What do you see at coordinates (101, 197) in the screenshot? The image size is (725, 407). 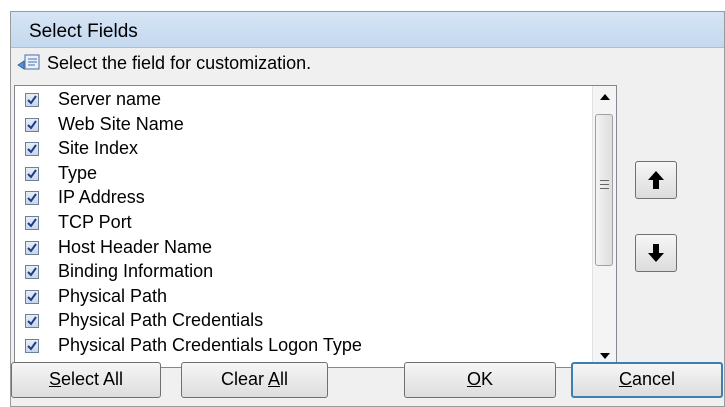 I see `field-label: IP Address` at bounding box center [101, 197].